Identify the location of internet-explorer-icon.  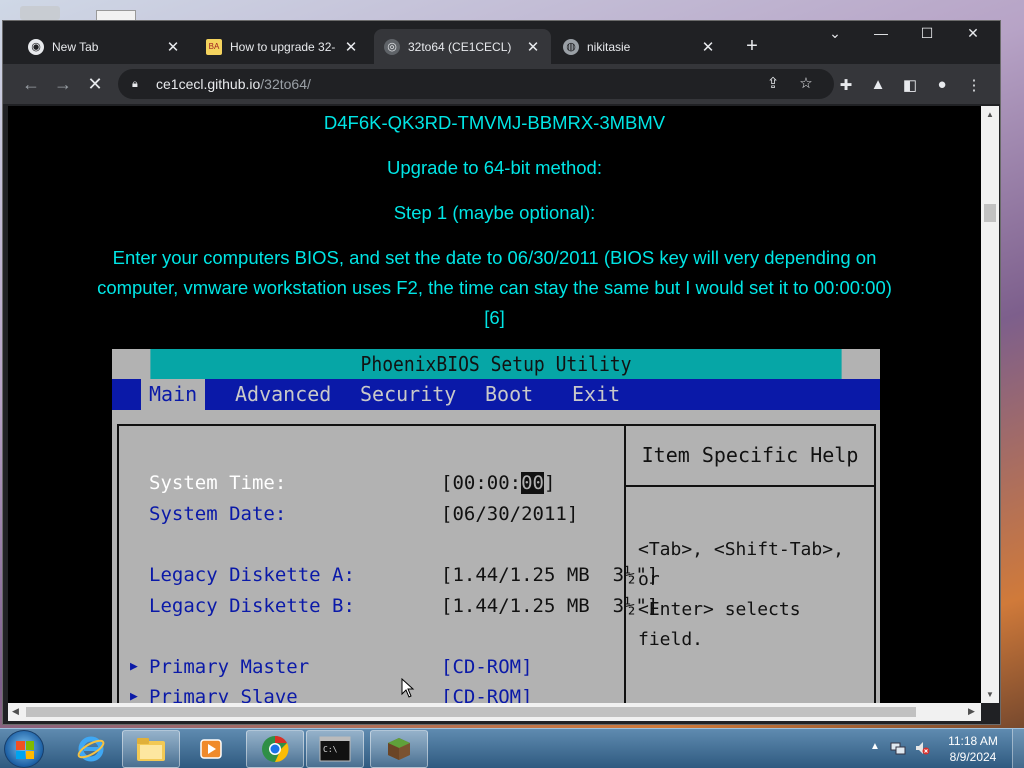
(91, 749).